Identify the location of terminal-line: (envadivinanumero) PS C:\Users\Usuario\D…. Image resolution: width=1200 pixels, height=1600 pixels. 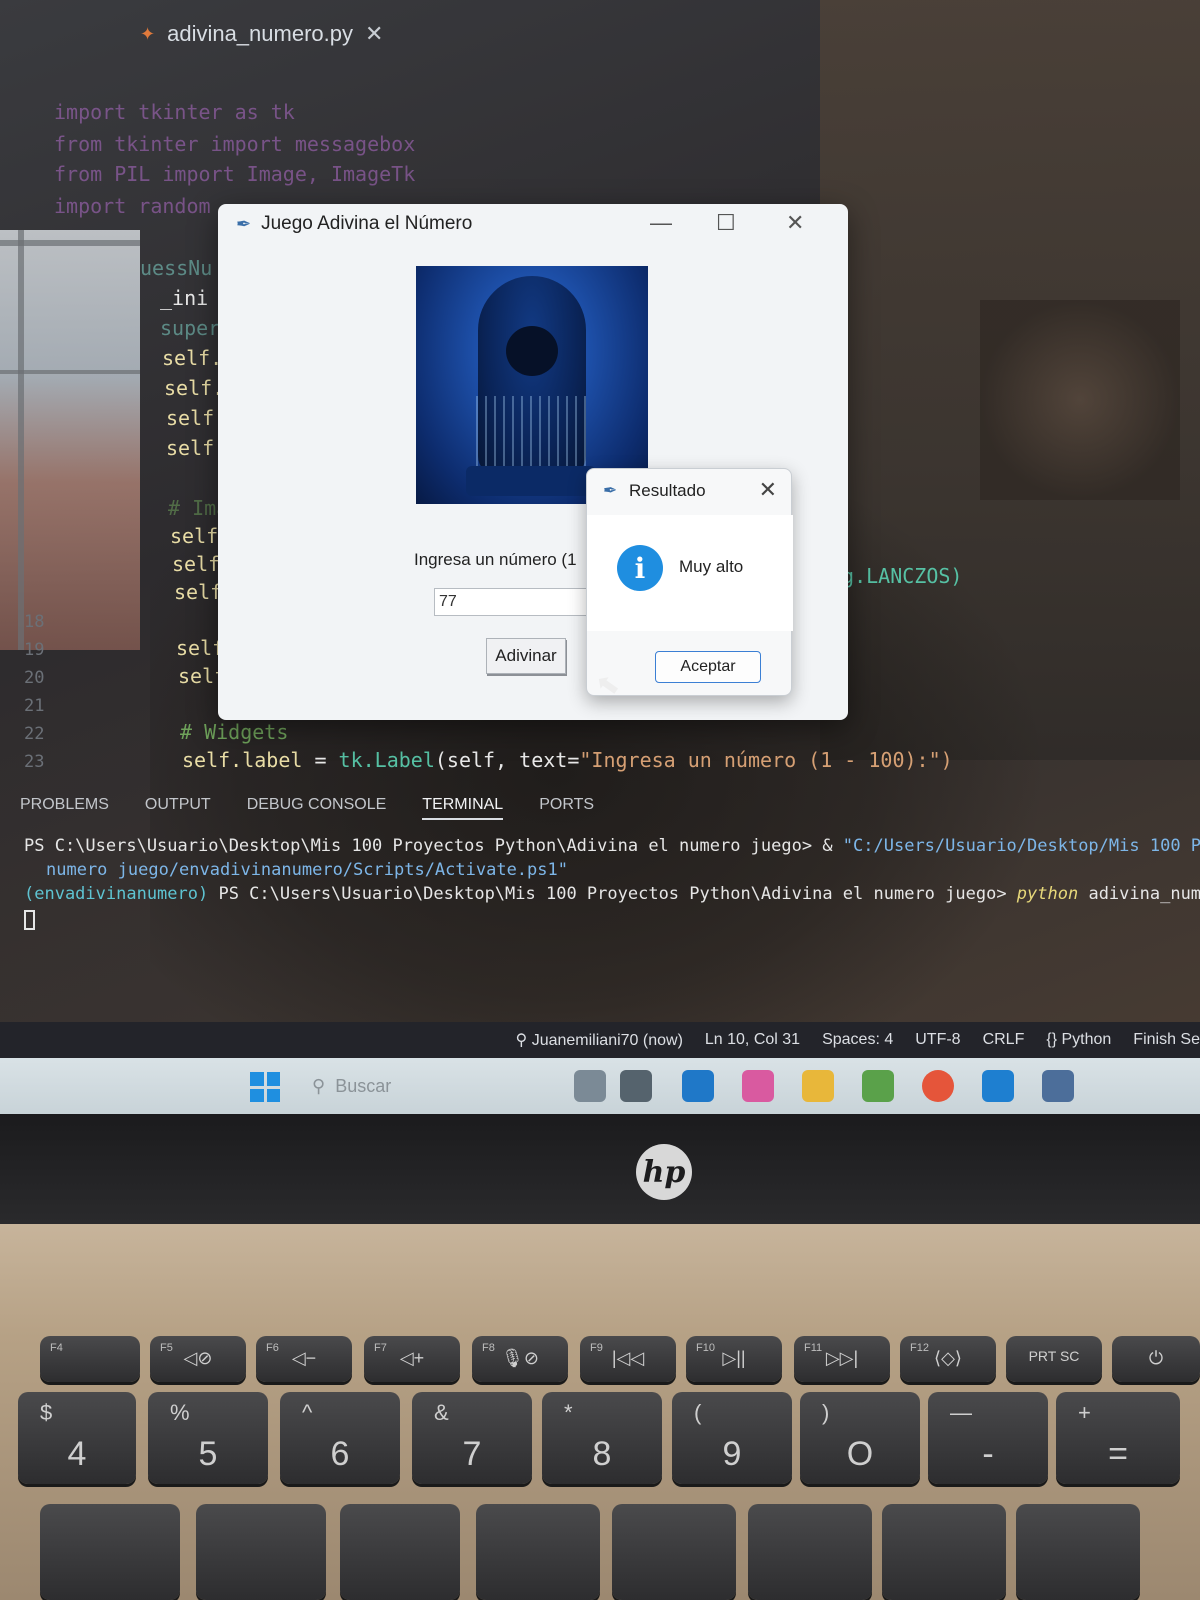
(612, 894).